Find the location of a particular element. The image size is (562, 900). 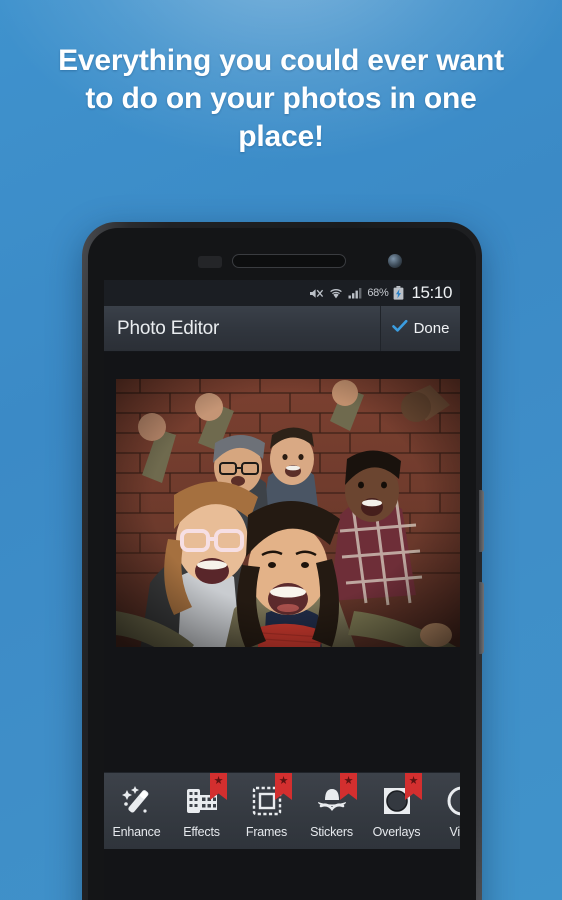

tool-vignette: Vign is located at coordinates (444, 811).